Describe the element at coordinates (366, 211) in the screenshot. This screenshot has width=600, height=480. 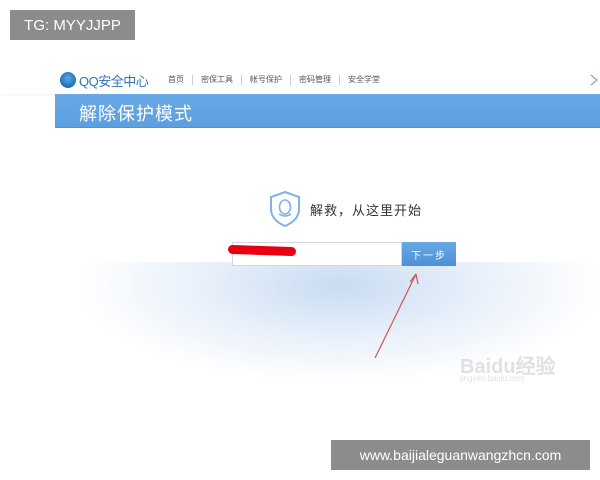
I see `headline-text: 解救，从这里开始` at that location.